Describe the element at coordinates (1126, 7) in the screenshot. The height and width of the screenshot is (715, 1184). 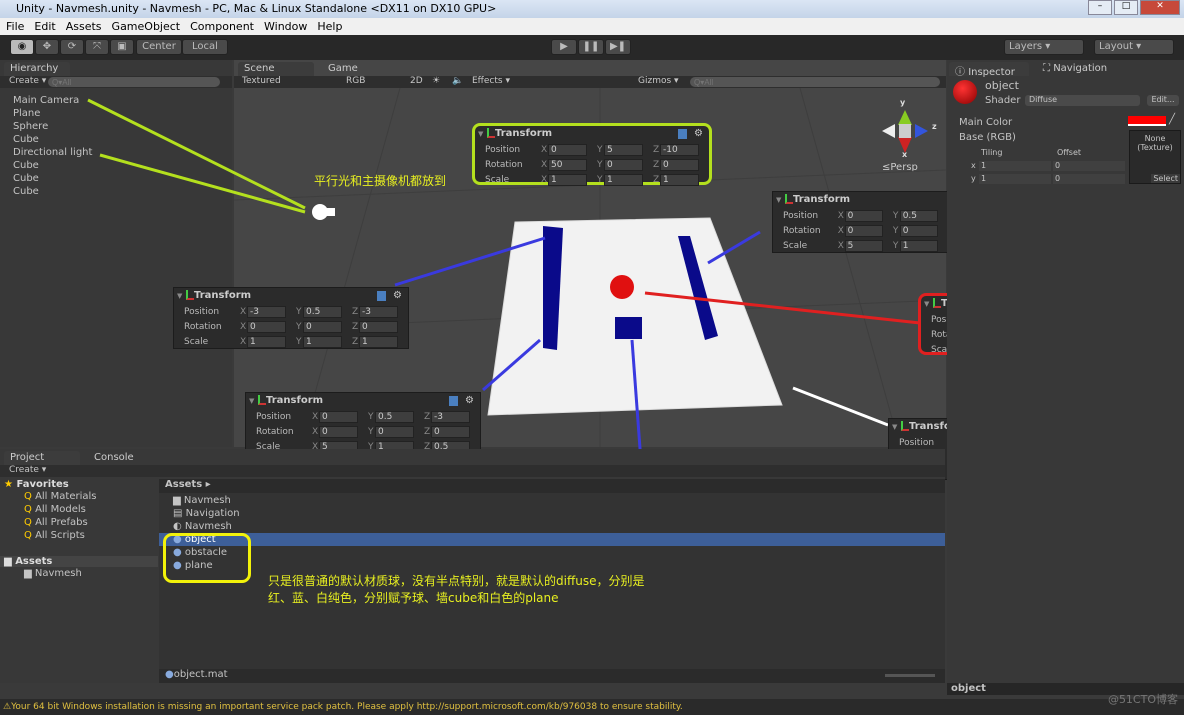
I see `maximize-button: □` at that location.